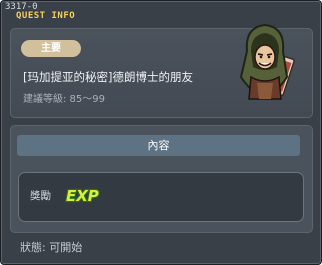 The height and width of the screenshot is (265, 322). I want to click on reward-label: 獎勵, so click(40, 196).